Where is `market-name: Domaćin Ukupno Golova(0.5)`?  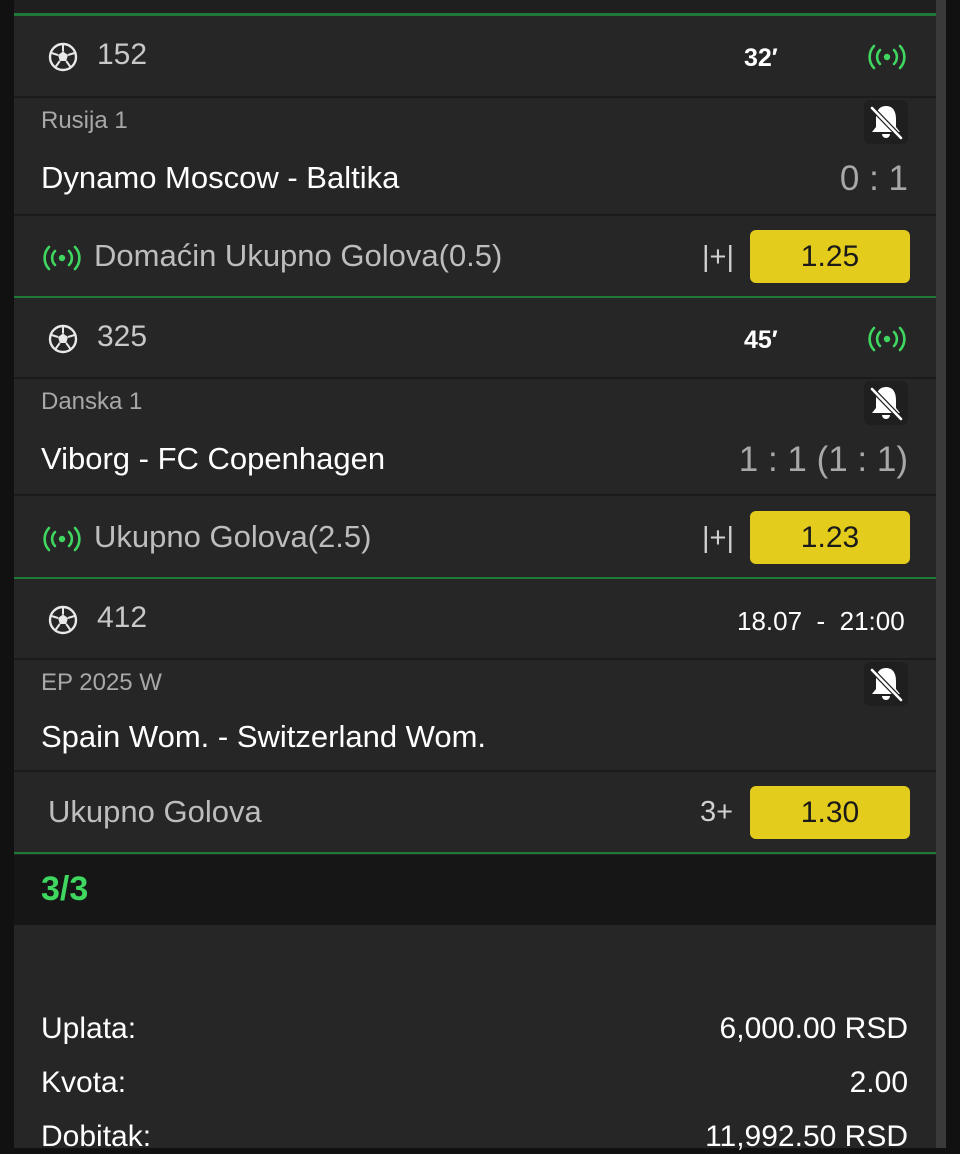 market-name: Domaćin Ukupno Golova(0.5) is located at coordinates (298, 255).